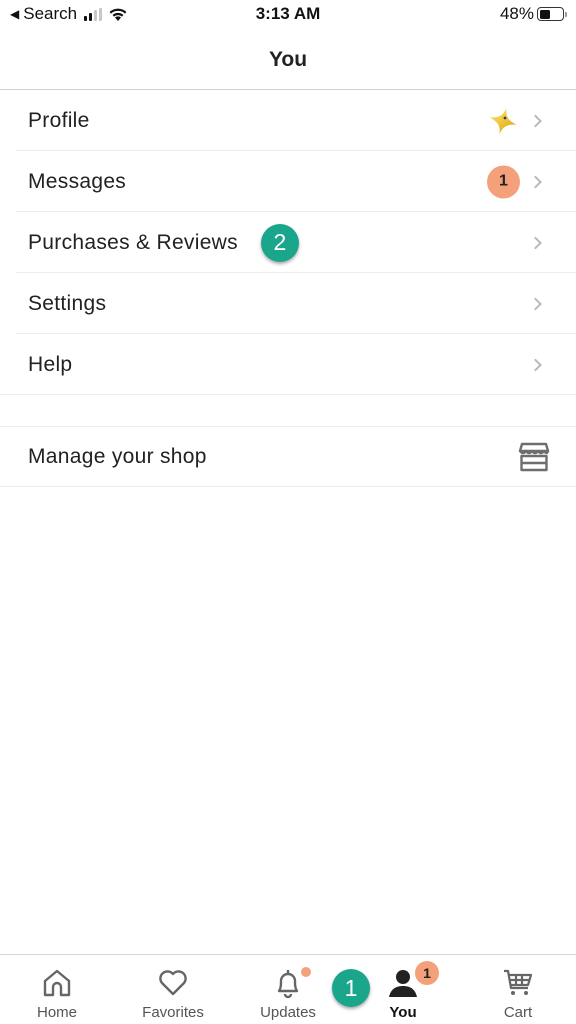 The image size is (576, 1024). I want to click on tab-updates: Updates, so click(288, 989).